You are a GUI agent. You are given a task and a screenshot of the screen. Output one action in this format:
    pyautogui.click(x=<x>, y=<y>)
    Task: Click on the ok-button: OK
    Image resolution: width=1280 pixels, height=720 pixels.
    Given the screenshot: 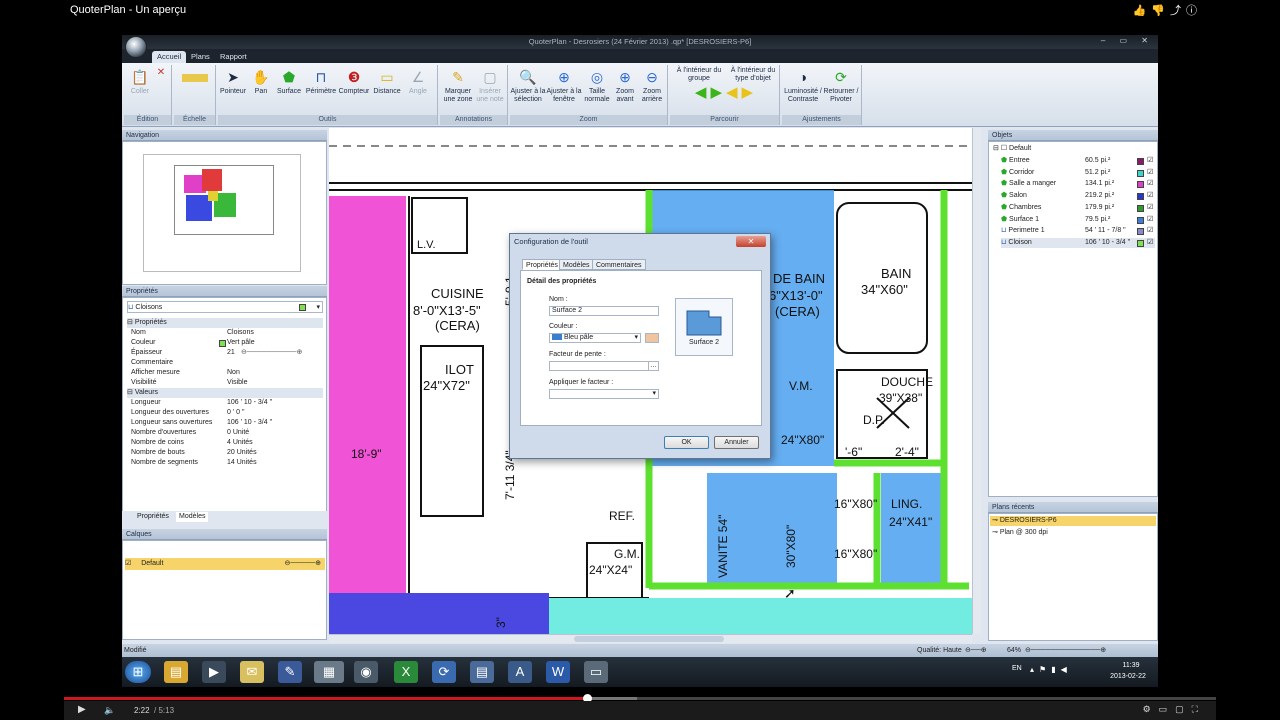 What is the action you would take?
    pyautogui.click(x=686, y=442)
    